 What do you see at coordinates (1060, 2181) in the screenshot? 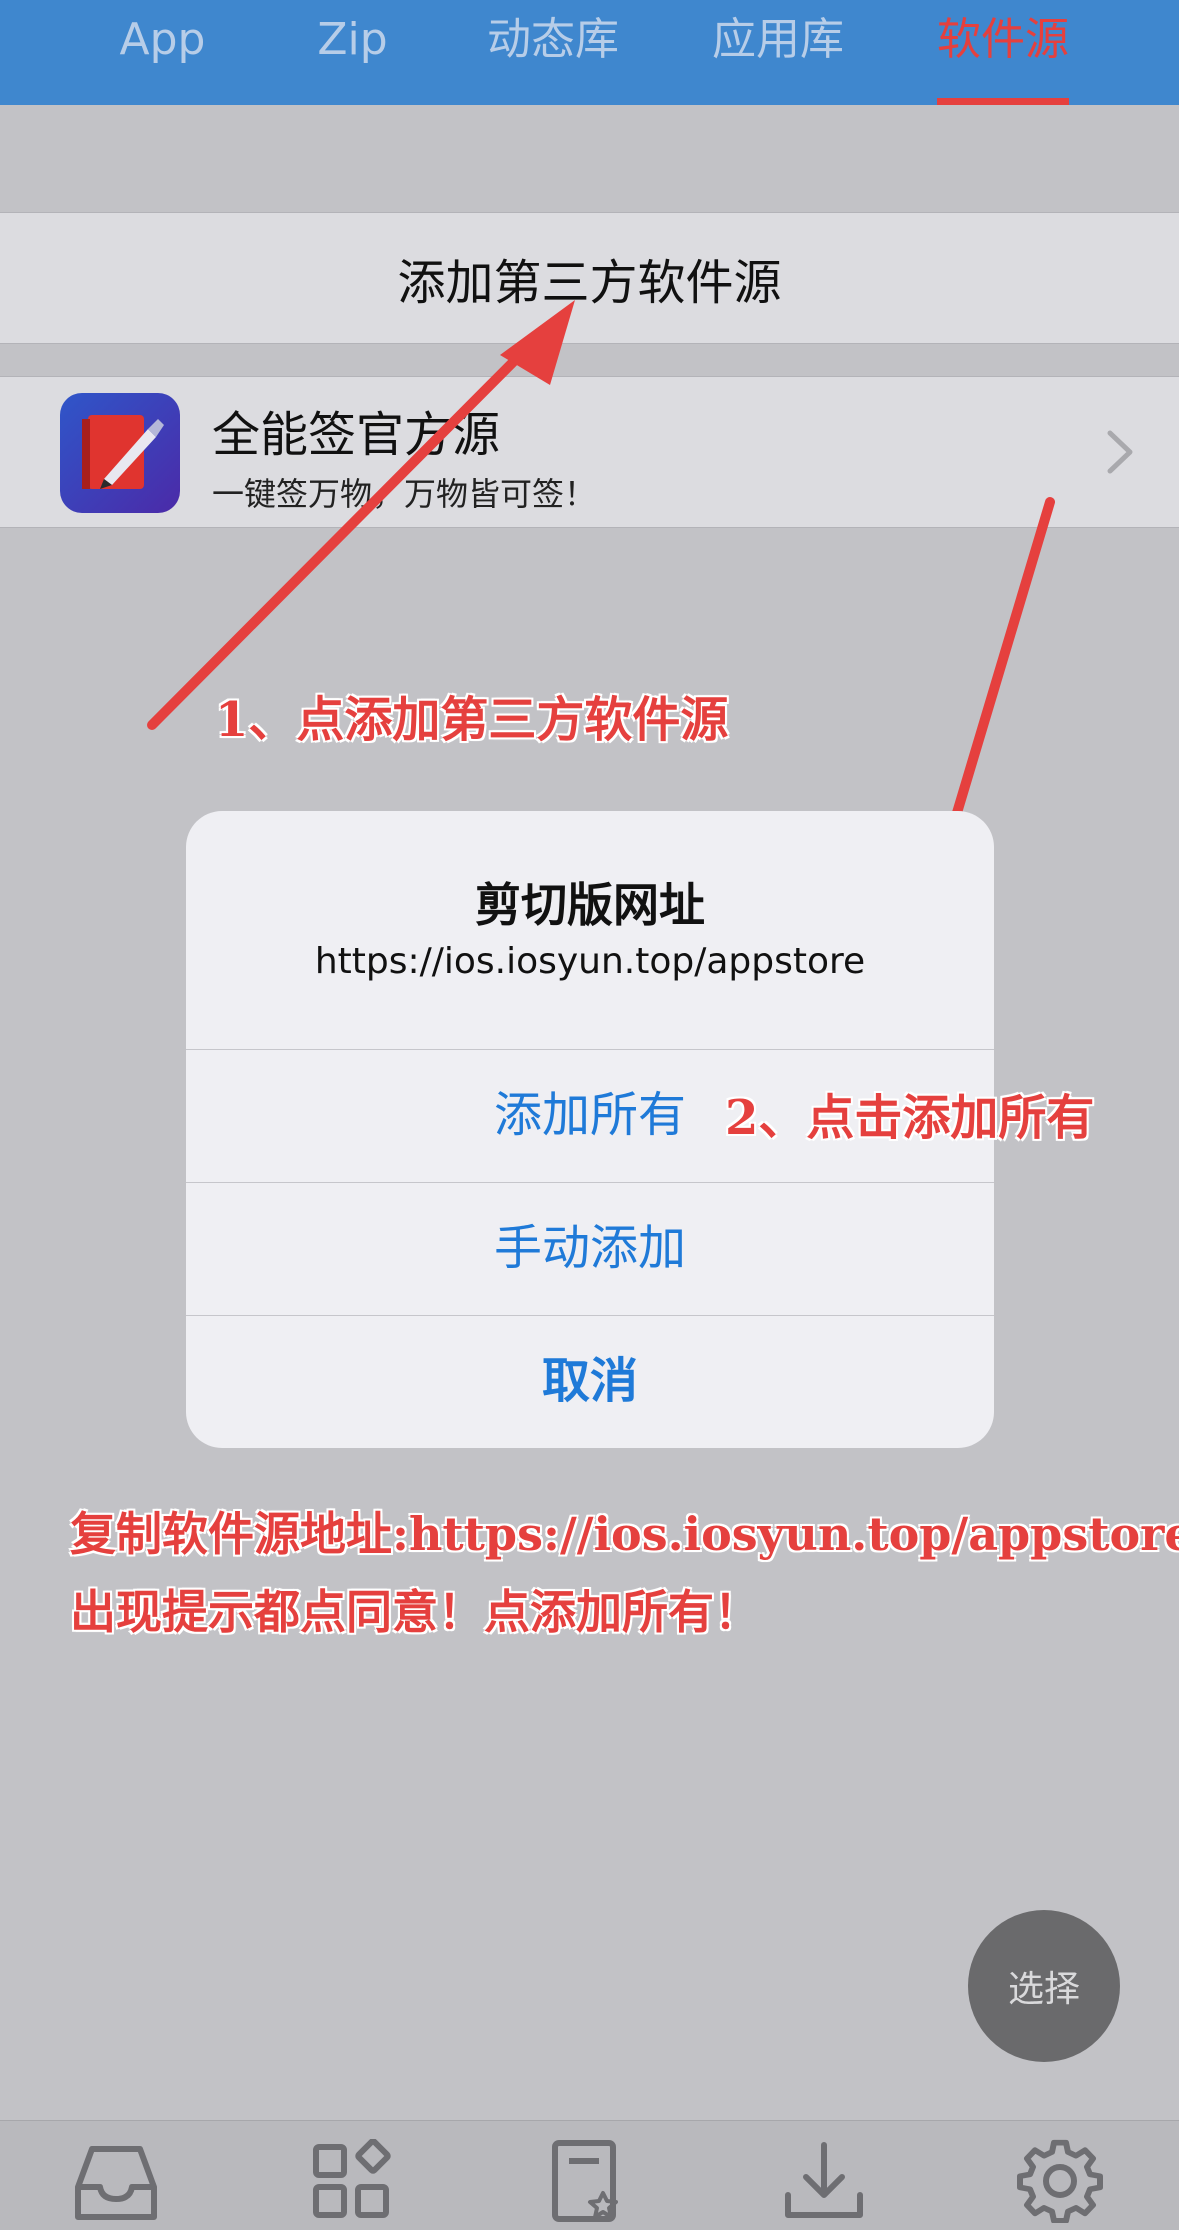
I see `gear-icon` at bounding box center [1060, 2181].